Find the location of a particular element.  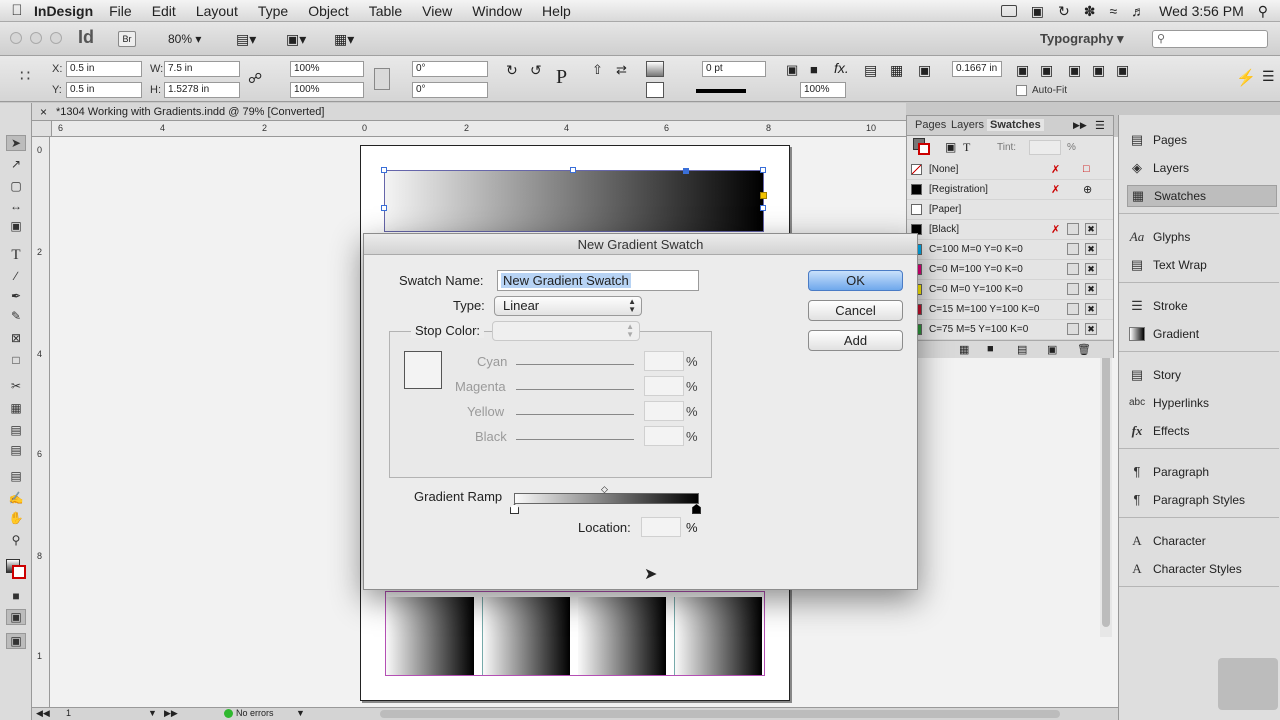

show-color-swatches-icon: ■ is located at coordinates (990, 349).